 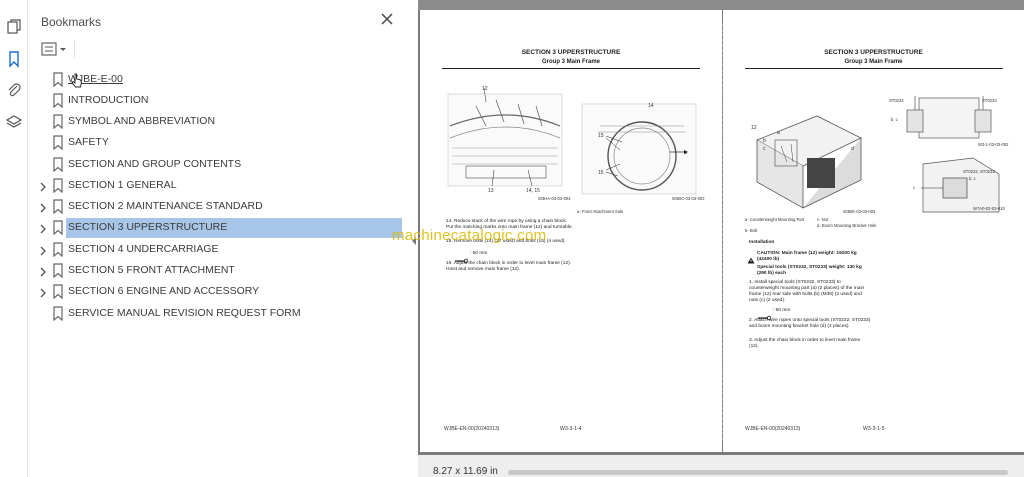 What do you see at coordinates (874, 429) in the screenshot?
I see `page-number: W3-3-1-5` at bounding box center [874, 429].